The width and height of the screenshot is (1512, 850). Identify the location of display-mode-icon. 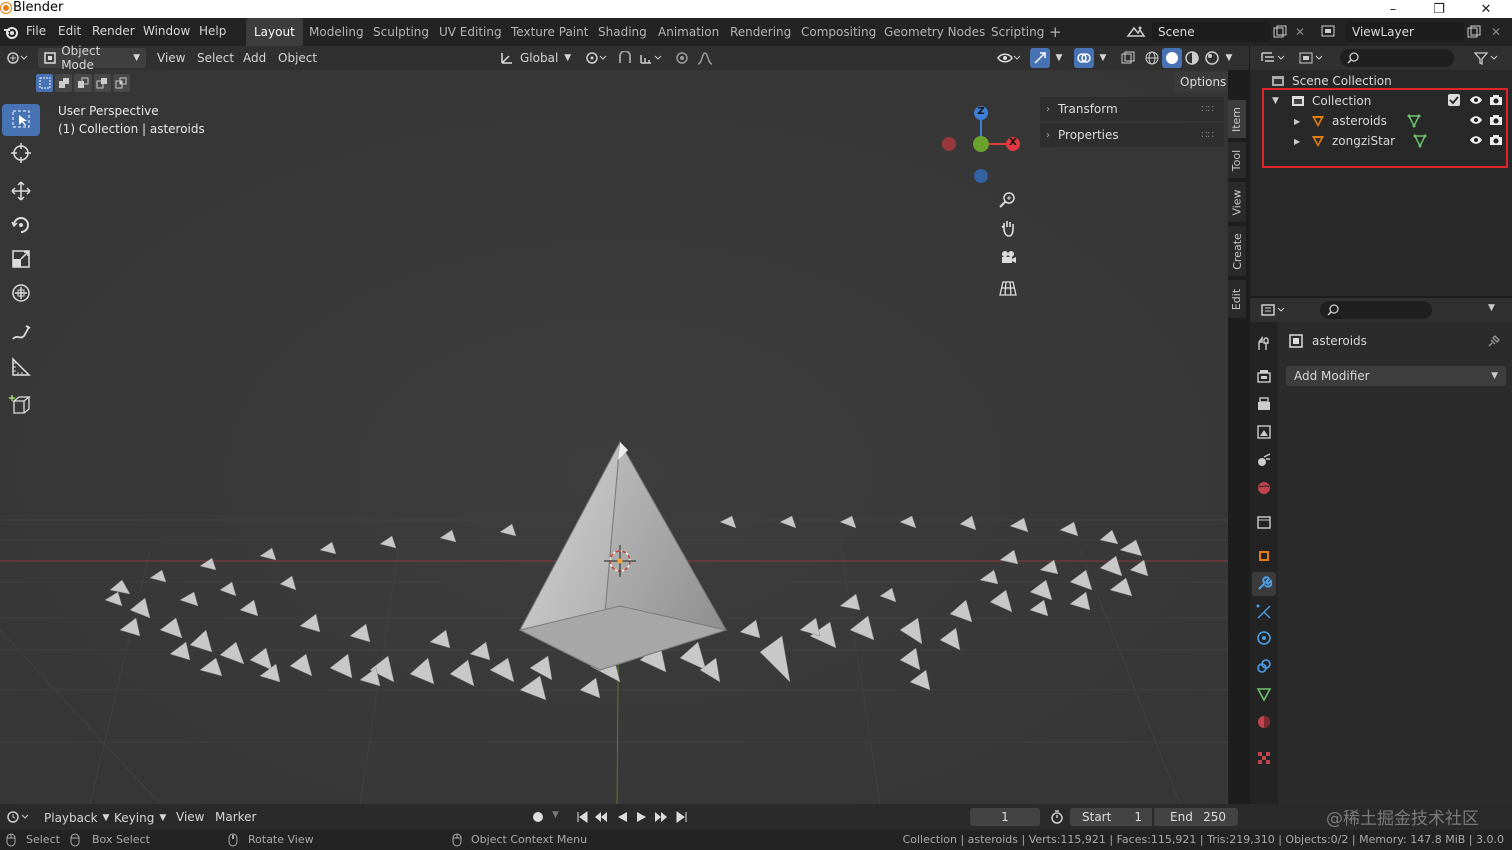
(1311, 58).